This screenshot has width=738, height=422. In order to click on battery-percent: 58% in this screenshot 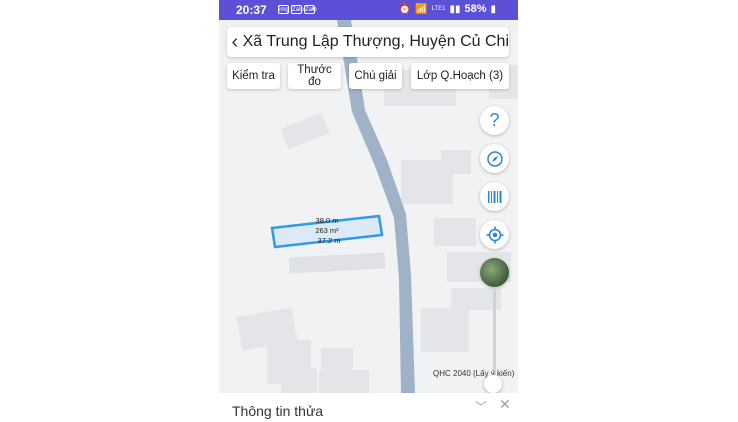, I will do `click(475, 9)`.